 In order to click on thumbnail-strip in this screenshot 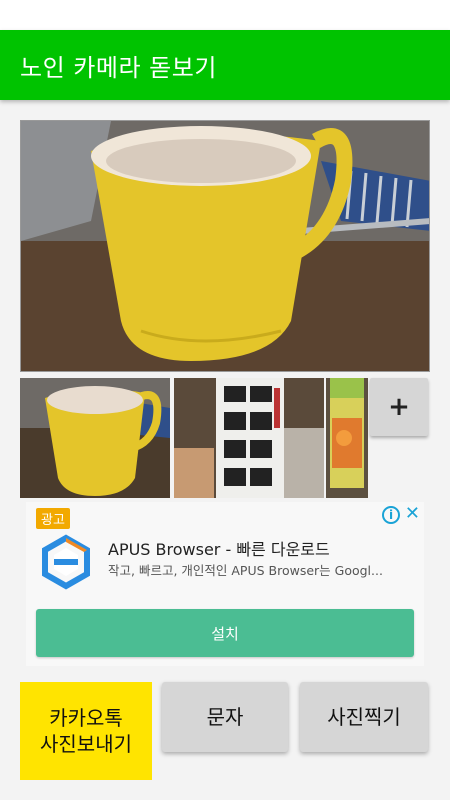, I will do `click(194, 438)`.